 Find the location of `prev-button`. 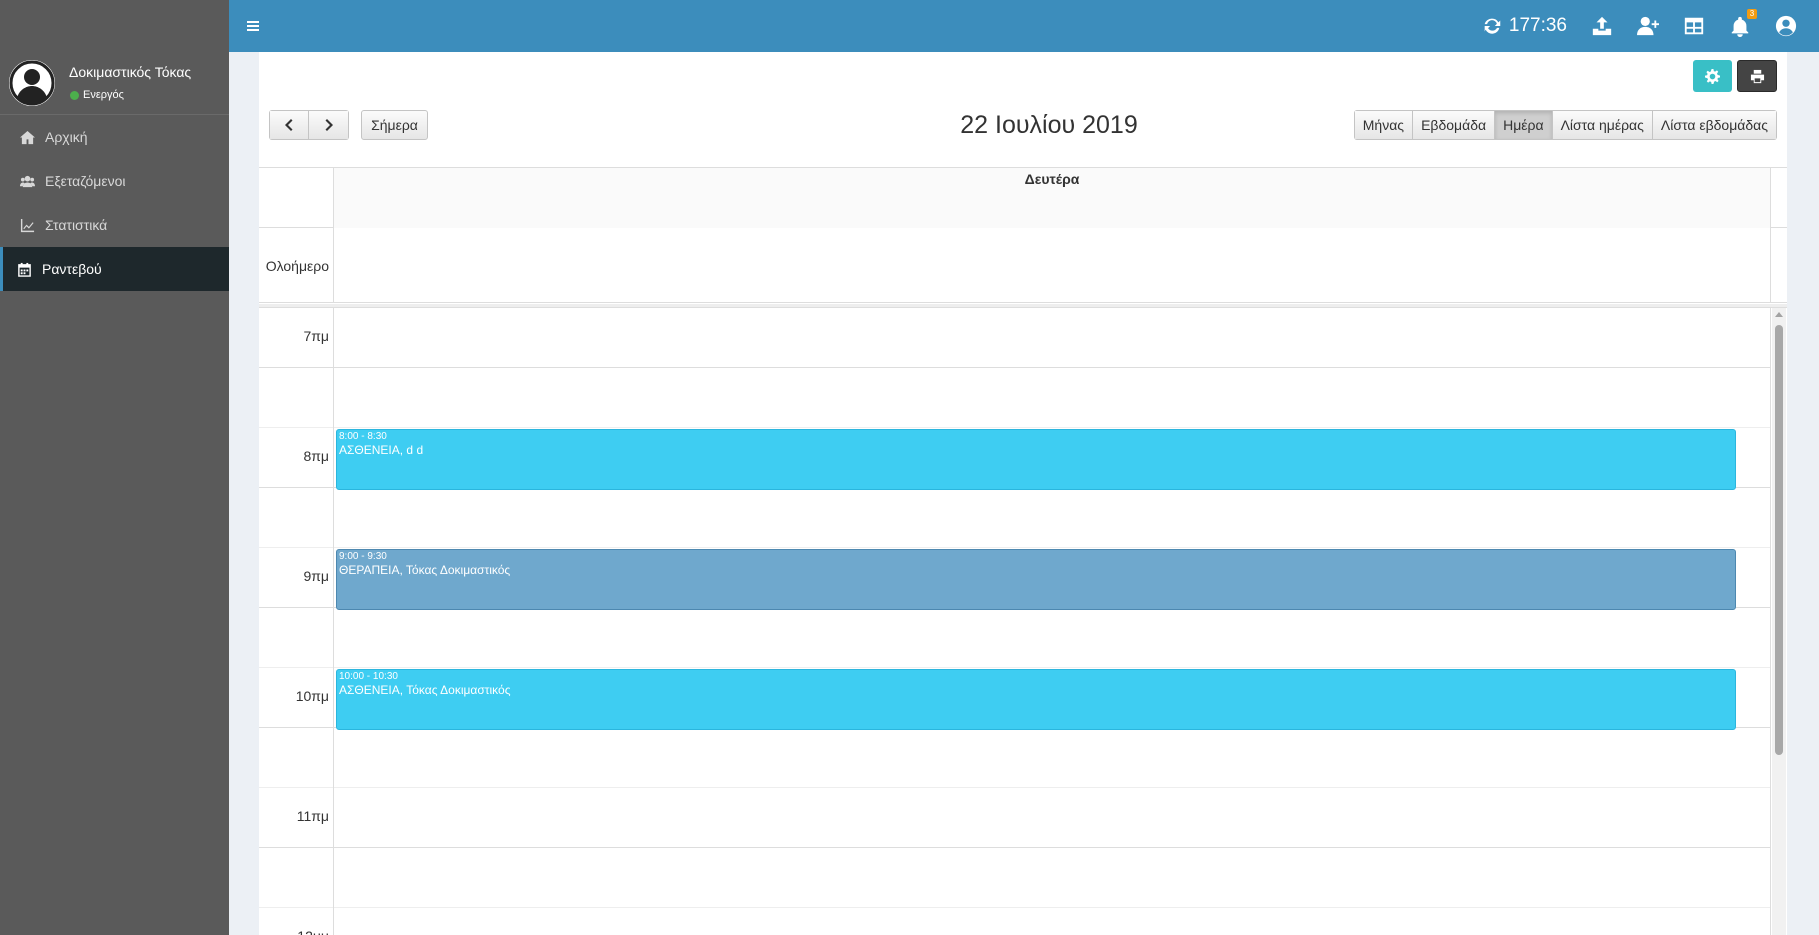

prev-button is located at coordinates (289, 125).